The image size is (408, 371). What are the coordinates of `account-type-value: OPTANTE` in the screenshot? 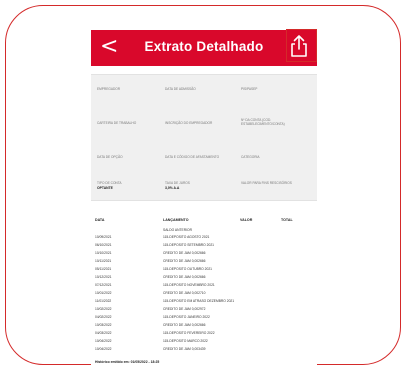 It's located at (105, 188).